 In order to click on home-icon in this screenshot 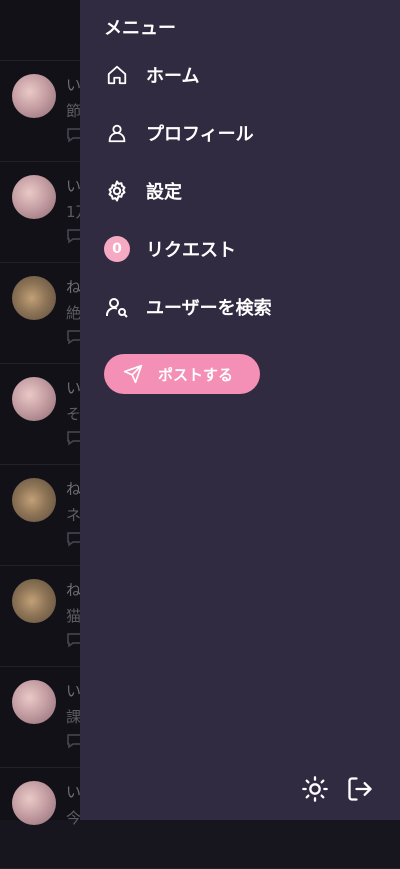, I will do `click(117, 75)`.